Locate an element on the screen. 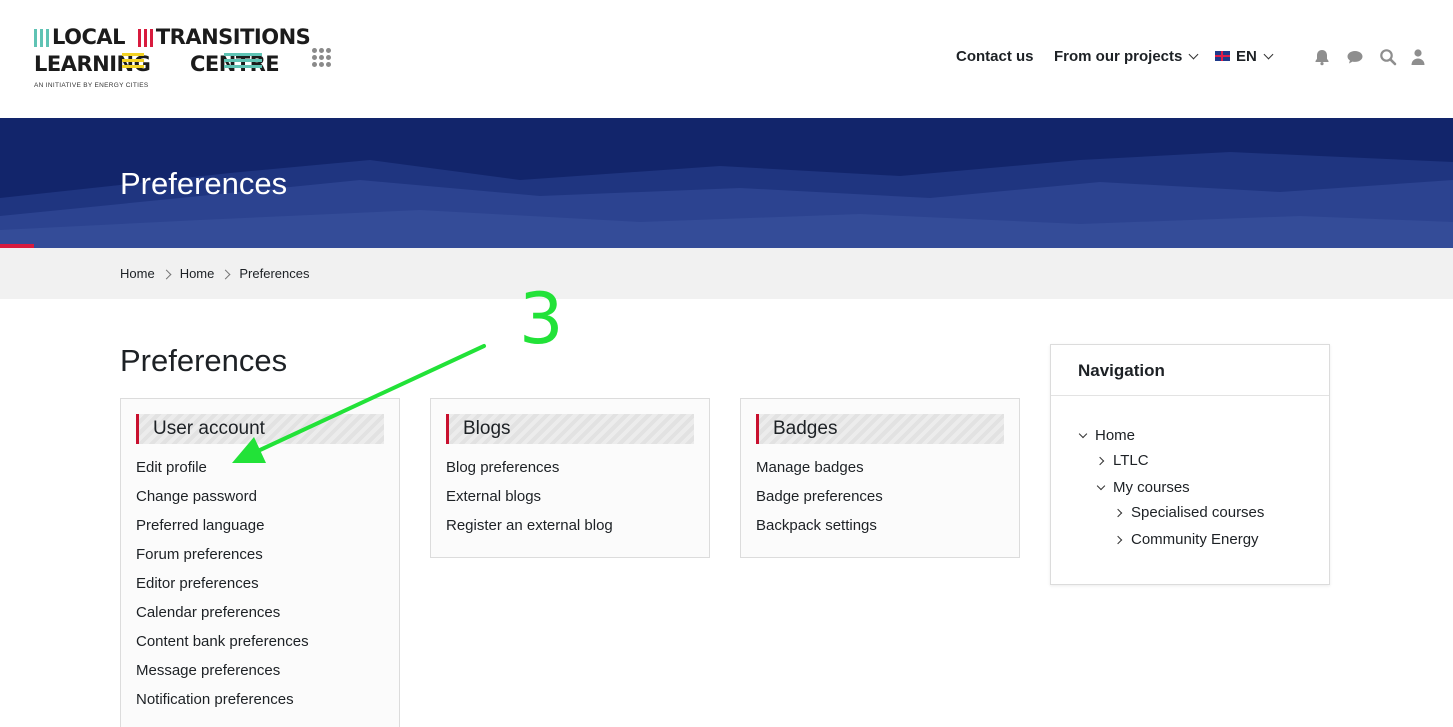 The width and height of the screenshot is (1453, 727). uk-flag-icon is located at coordinates (1222, 56).